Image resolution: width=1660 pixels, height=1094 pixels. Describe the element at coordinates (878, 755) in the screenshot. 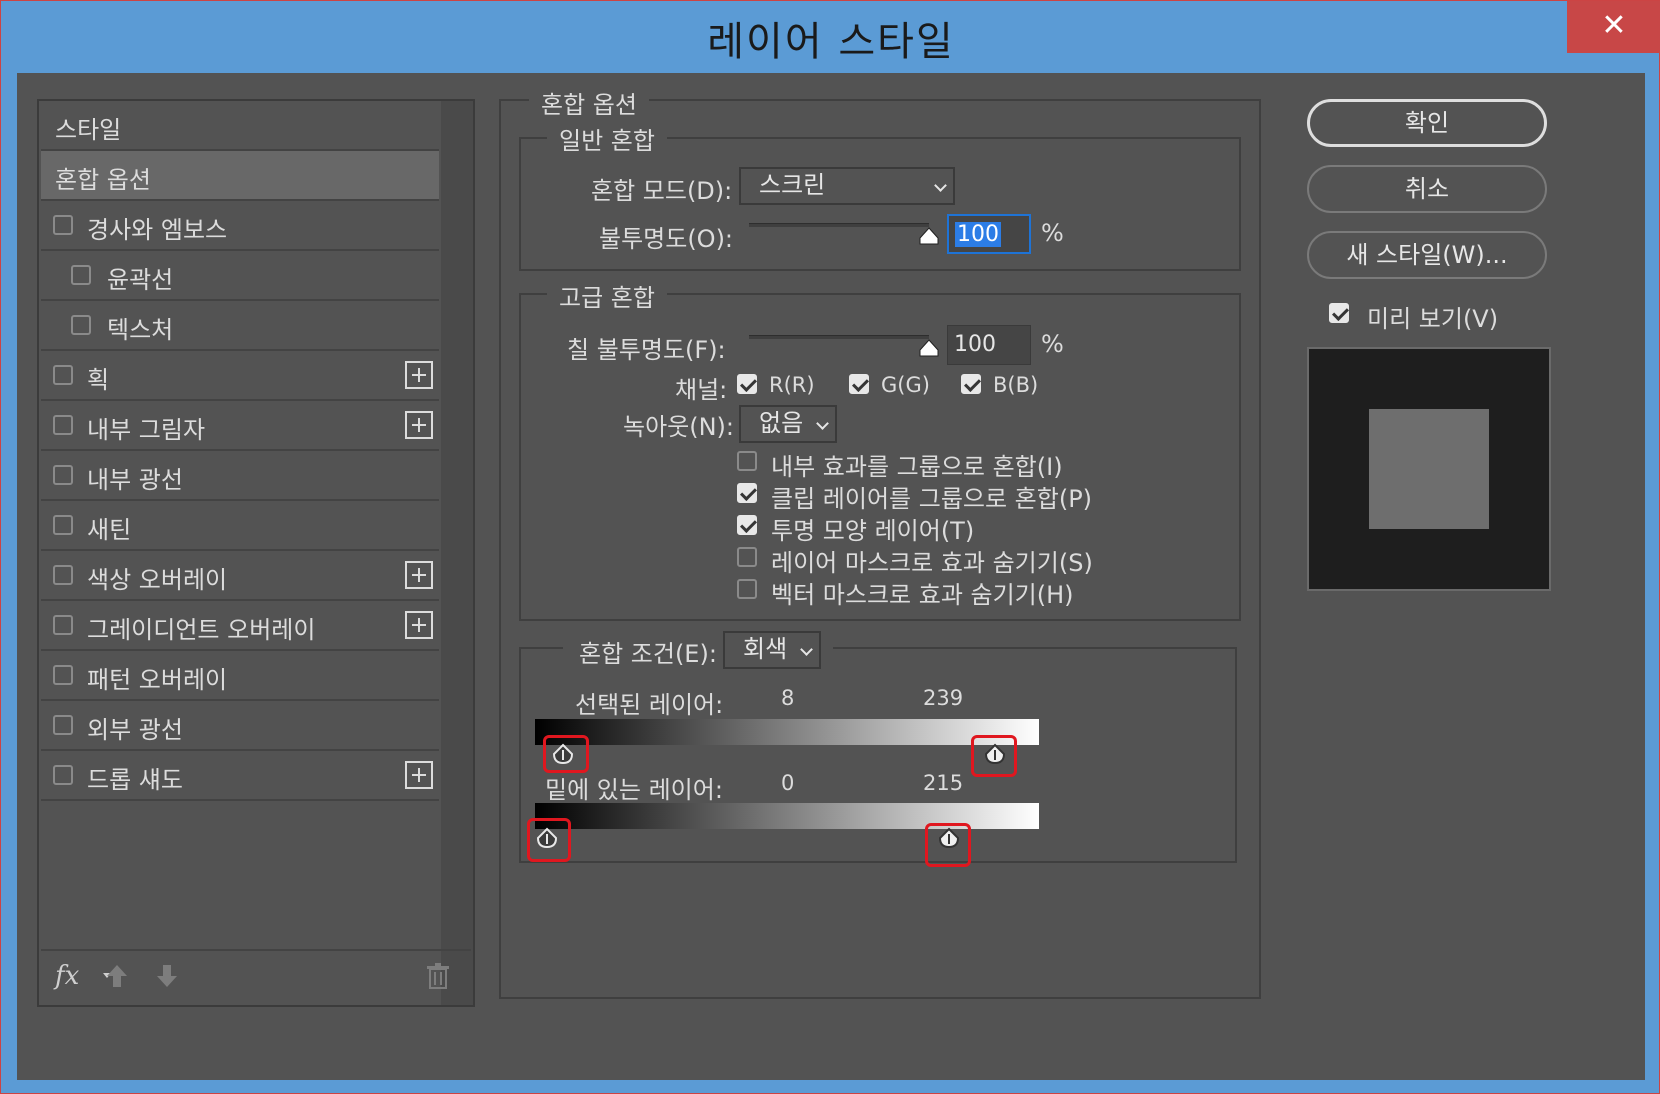

I see `blend-if-group` at that location.